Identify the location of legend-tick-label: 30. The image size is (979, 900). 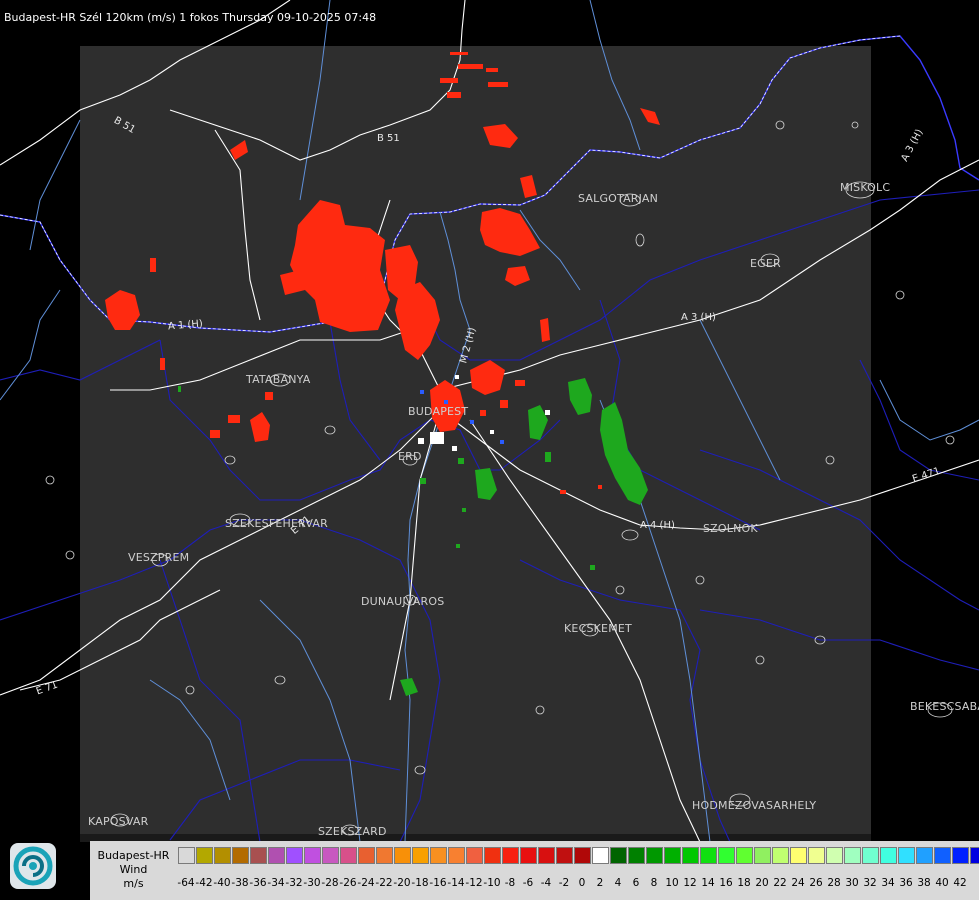
(852, 883).